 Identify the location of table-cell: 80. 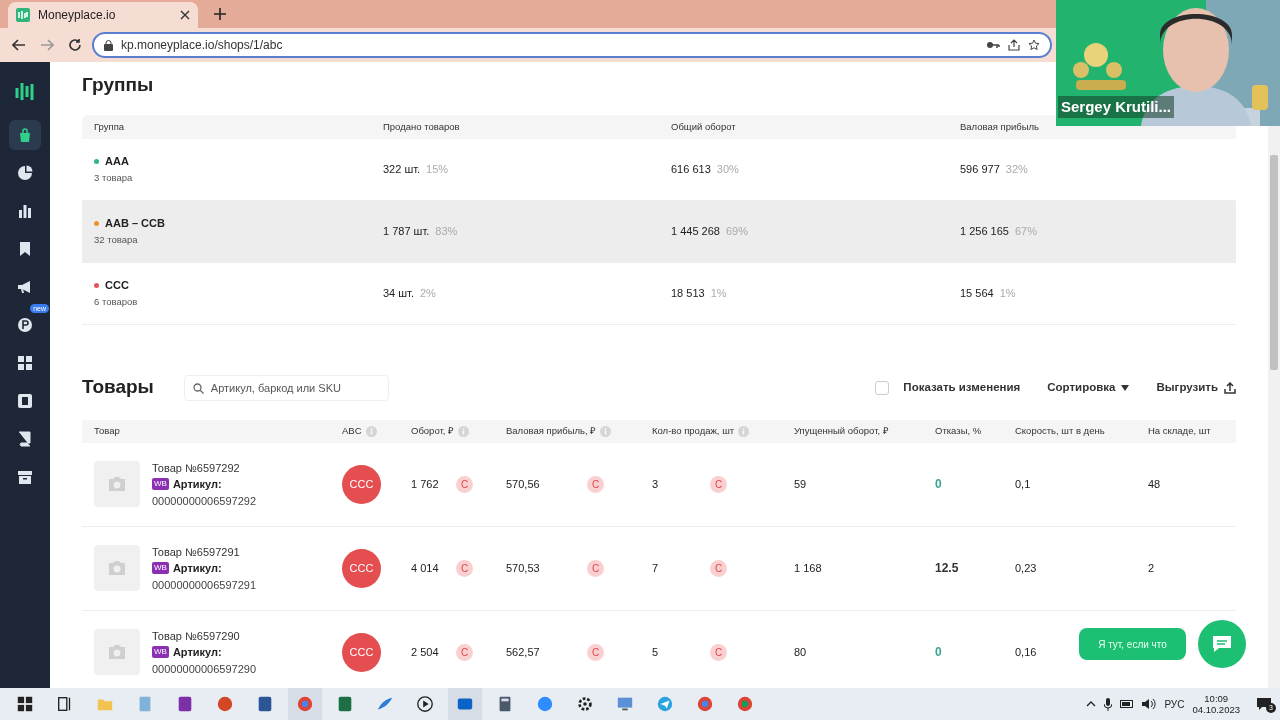
(800, 652).